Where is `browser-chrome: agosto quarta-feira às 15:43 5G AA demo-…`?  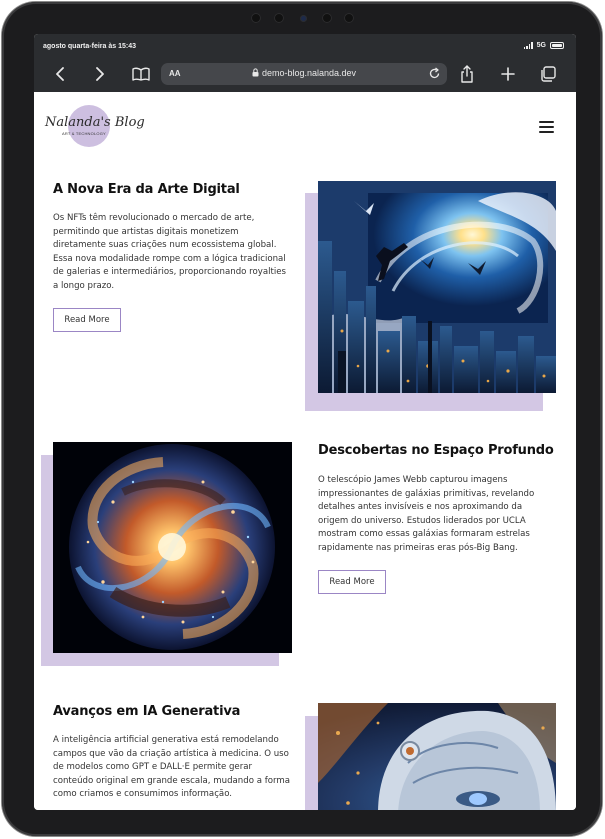 browser-chrome: agosto quarta-feira às 15:43 5G AA demo-… is located at coordinates (305, 63).